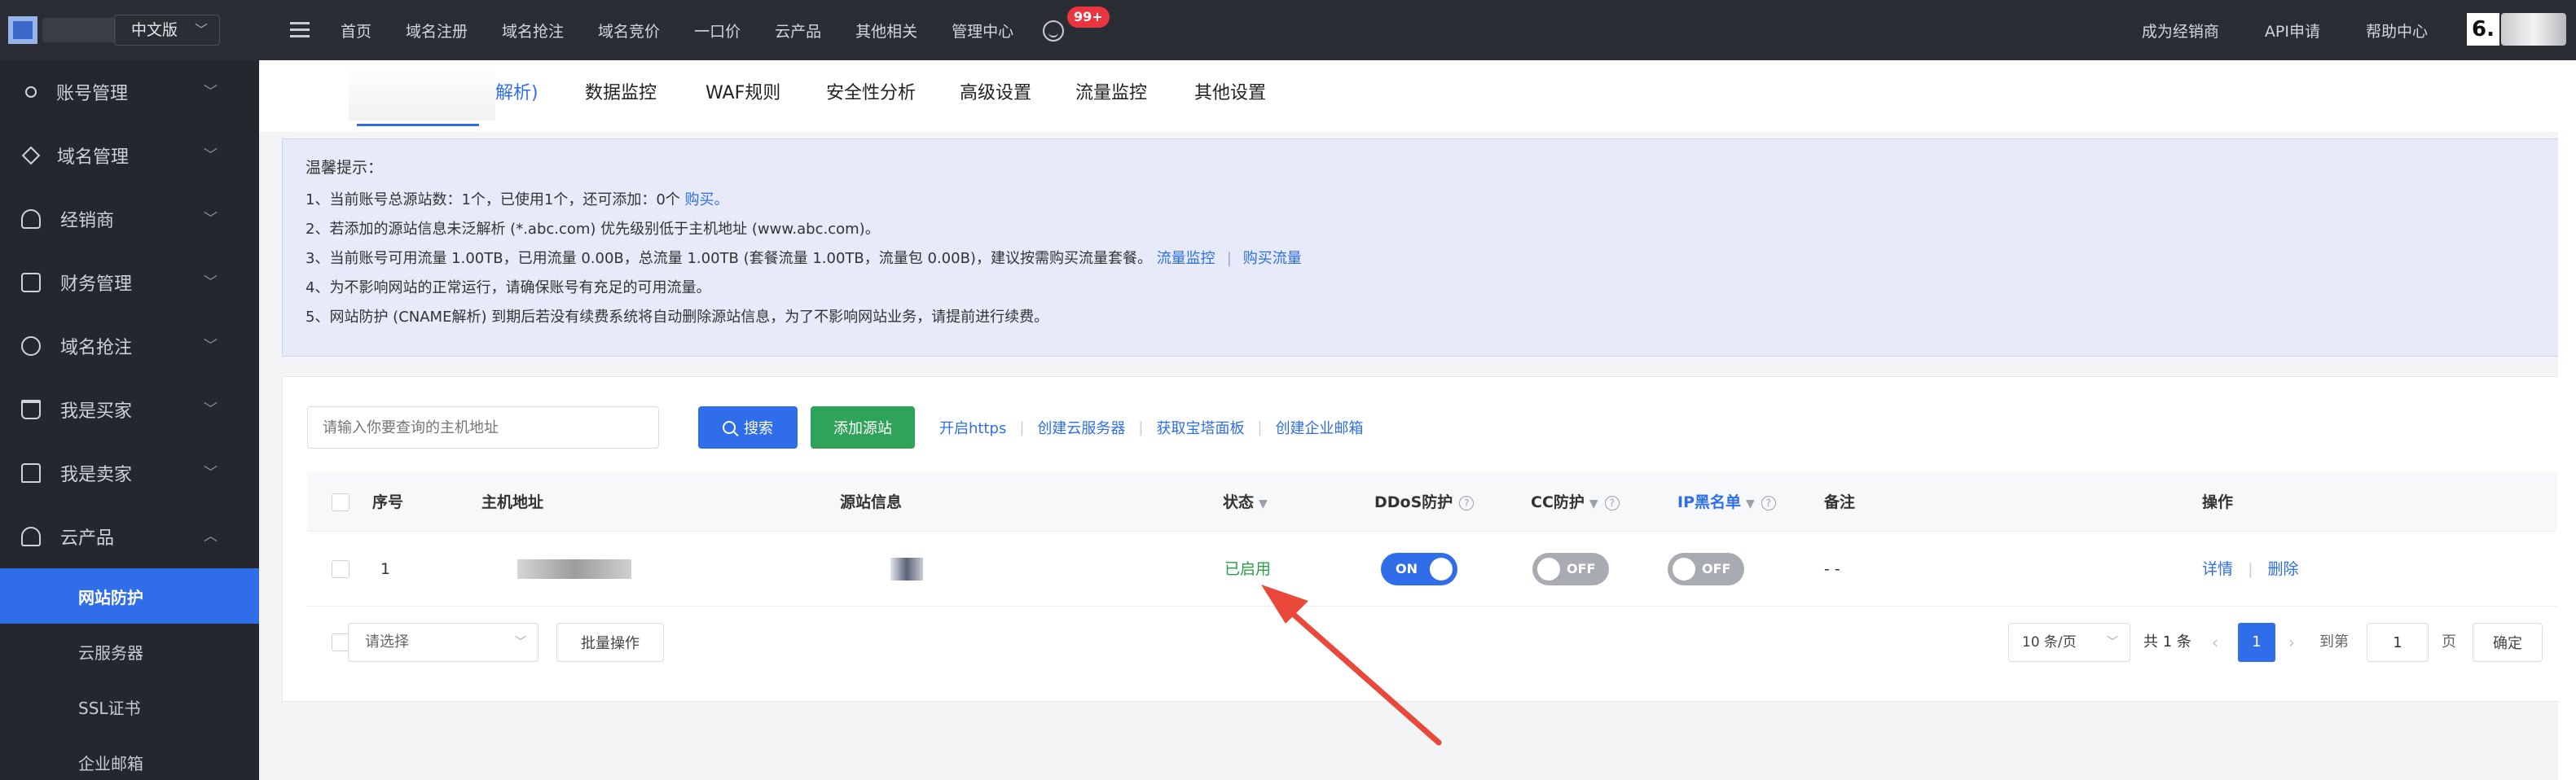 This screenshot has width=2576, height=780. I want to click on next-page-icon: ›, so click(2291, 643).